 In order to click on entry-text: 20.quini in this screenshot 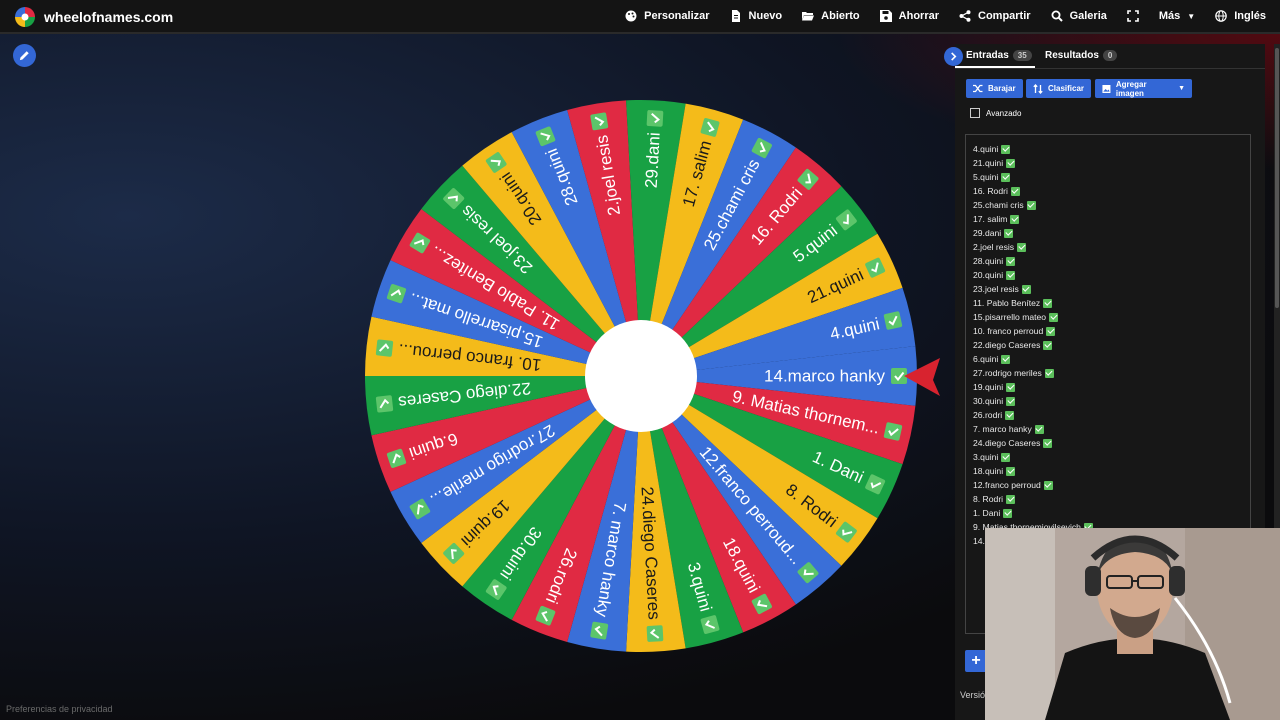, I will do `click(988, 275)`.